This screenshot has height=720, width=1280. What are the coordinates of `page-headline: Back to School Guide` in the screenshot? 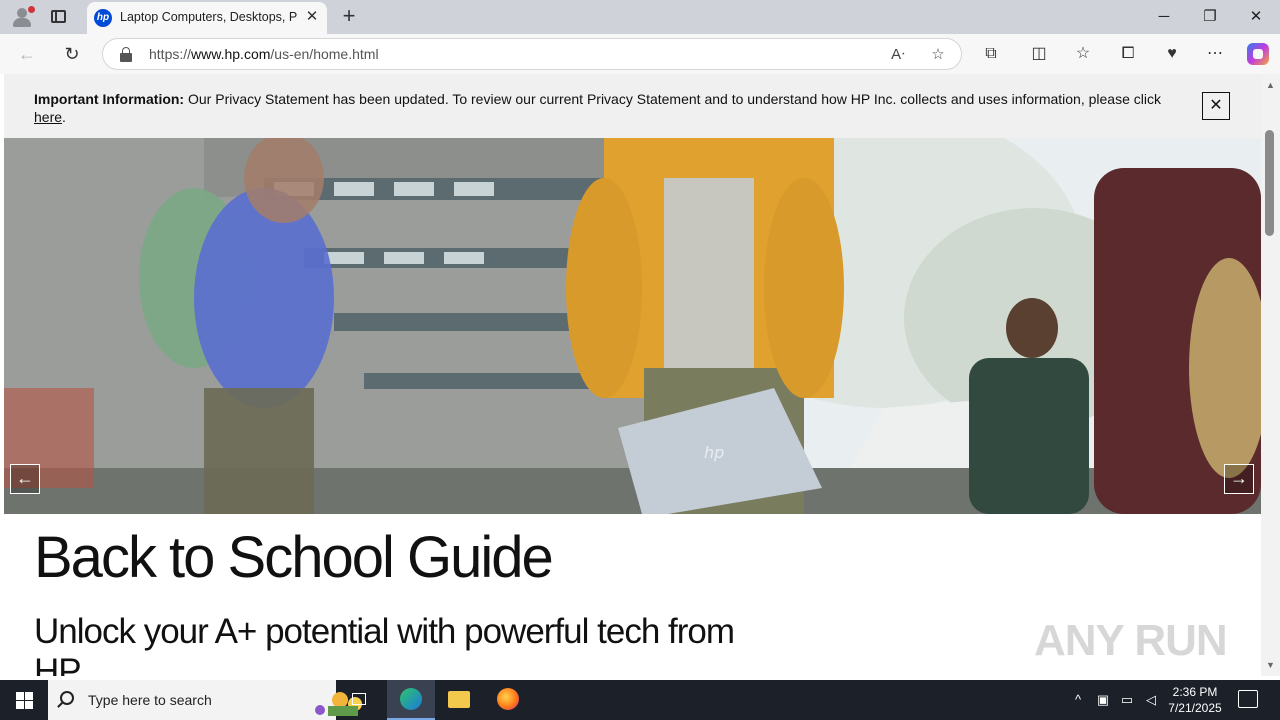 It's located at (294, 557).